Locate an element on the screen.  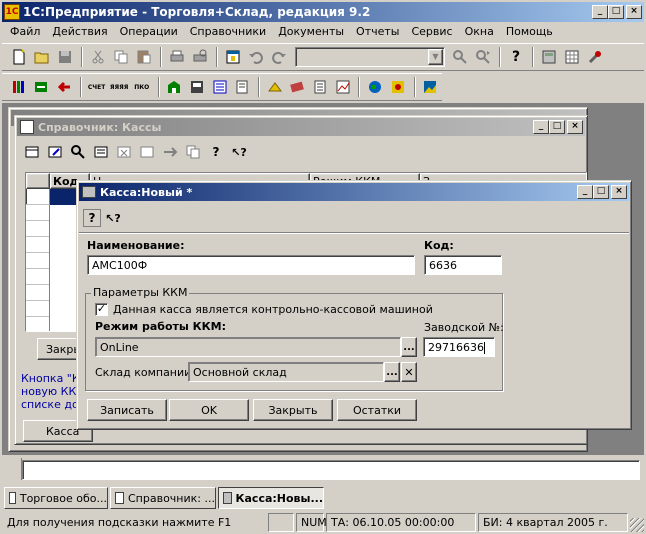
globe-icon is located at coordinates (375, 87).